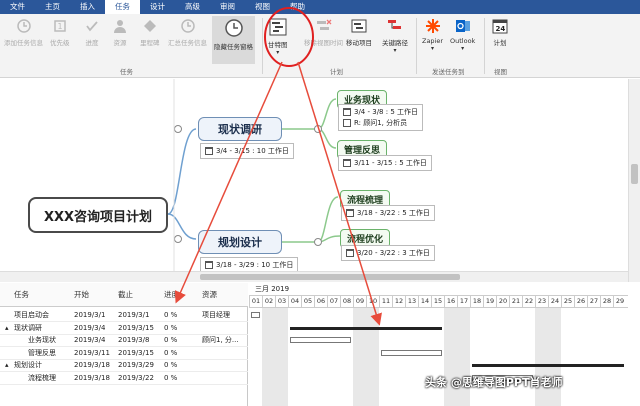 This screenshot has height=406, width=640. I want to click on root-topic: XXX咨询项目计划, so click(98, 215).